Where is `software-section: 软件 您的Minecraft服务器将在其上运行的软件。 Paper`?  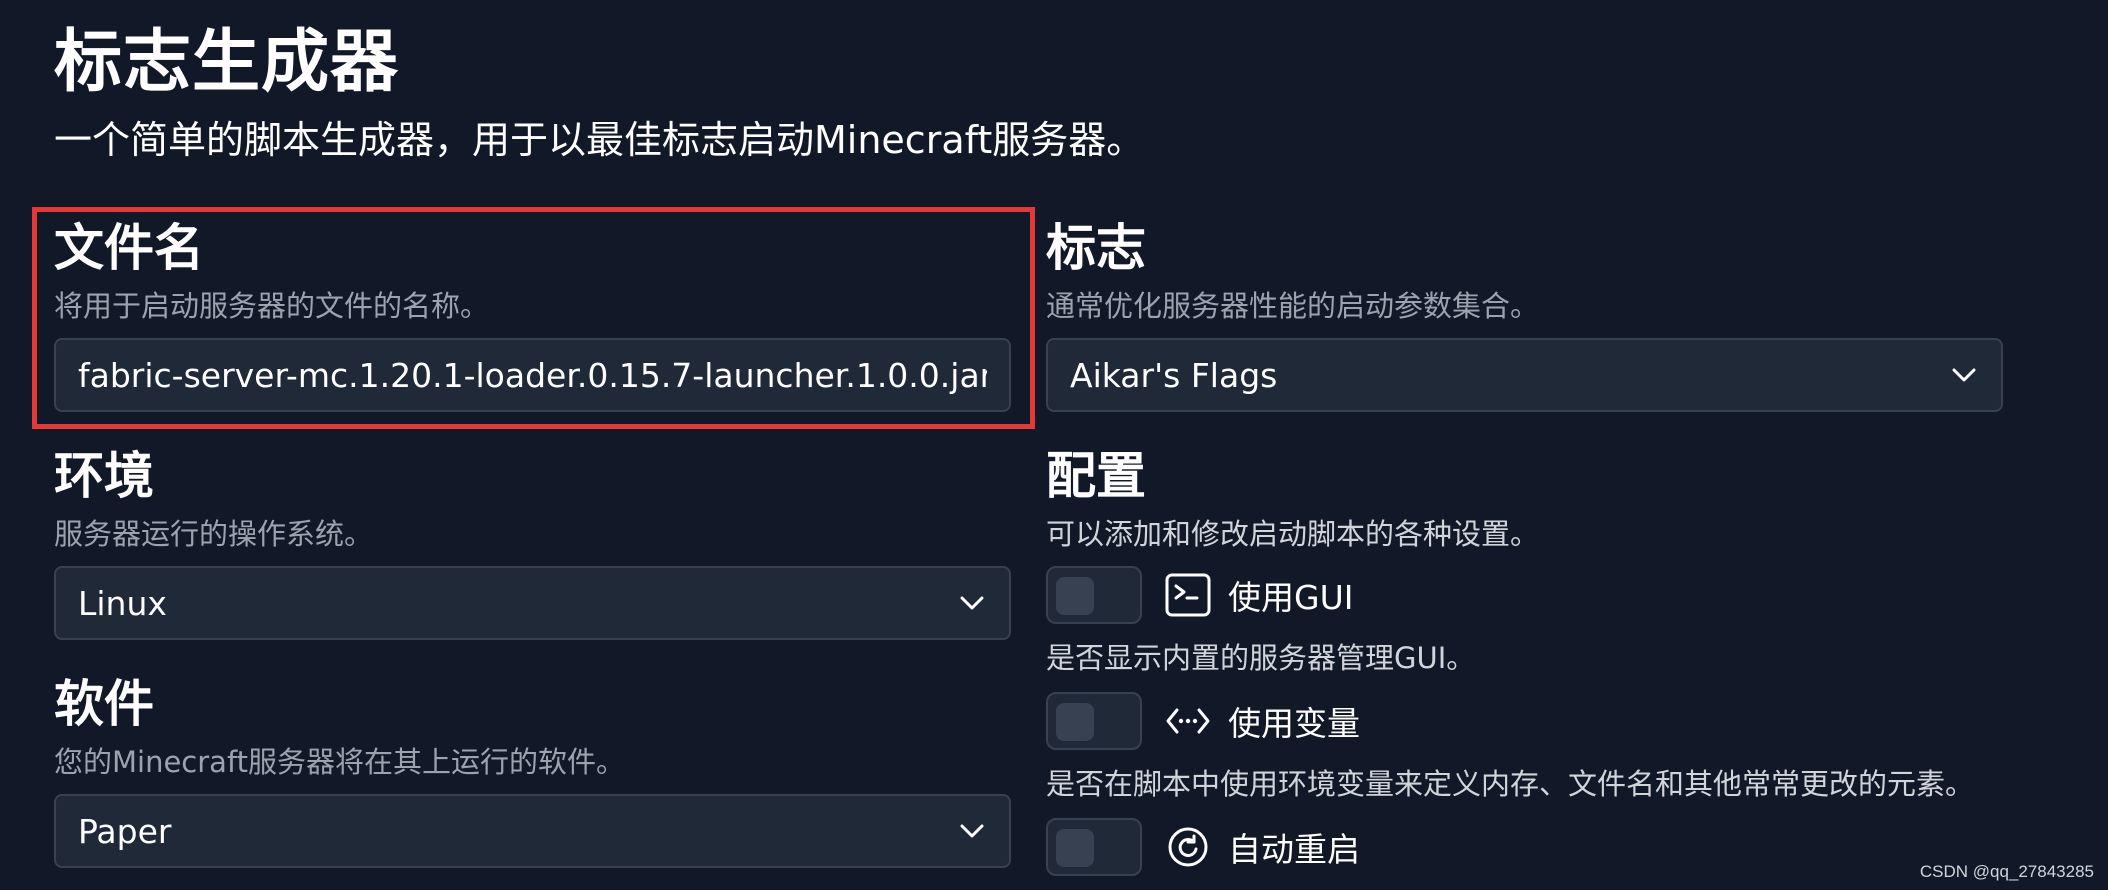 software-section: 软件 您的Minecraft服务器将在其上运行的软件。 Paper is located at coordinates (532, 769).